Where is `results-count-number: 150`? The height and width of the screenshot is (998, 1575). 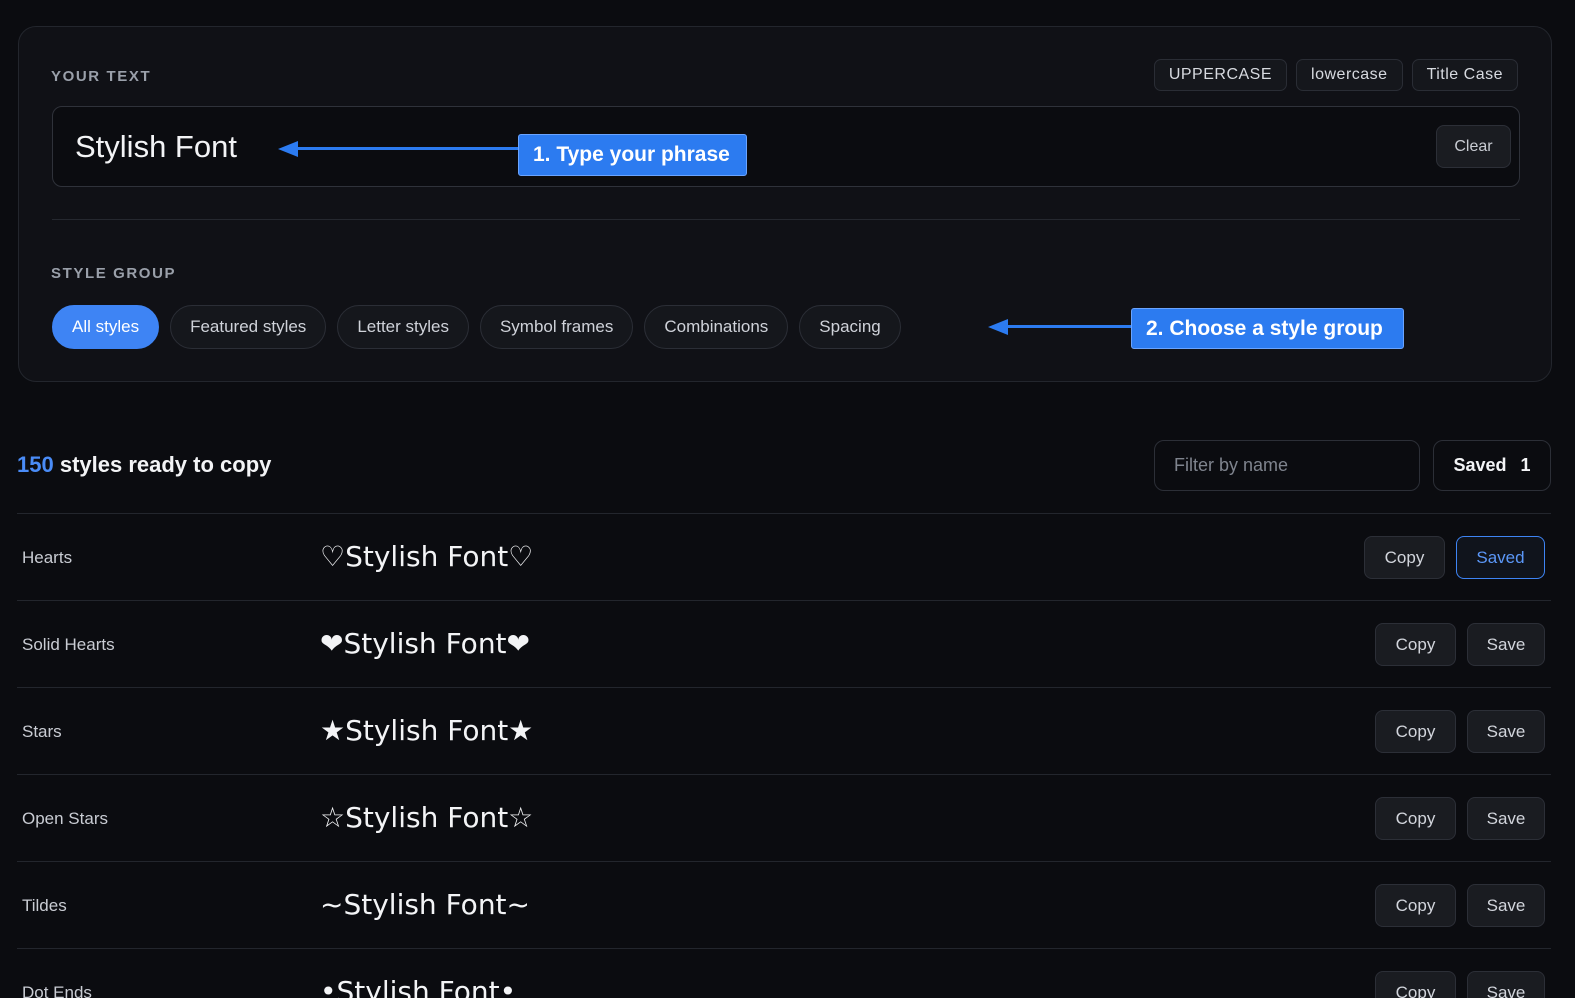
results-count-number: 150 is located at coordinates (35, 464).